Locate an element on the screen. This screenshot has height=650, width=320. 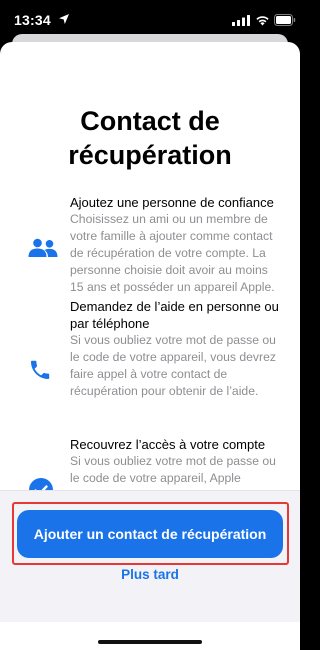
page-title: Contact de récupération is located at coordinates (150, 138).